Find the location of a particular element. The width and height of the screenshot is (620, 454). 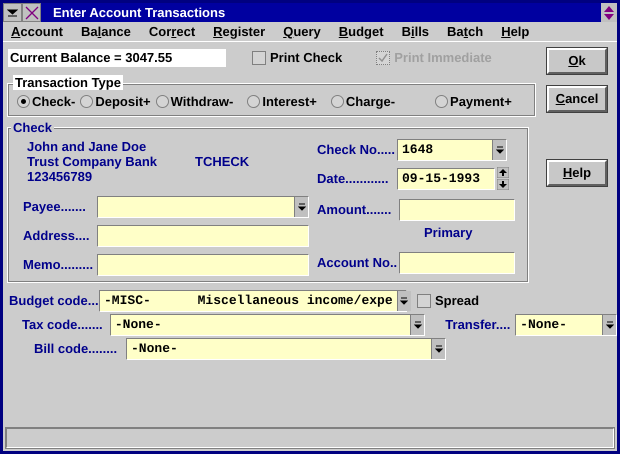

radio-label: Interest+ is located at coordinates (289, 101).